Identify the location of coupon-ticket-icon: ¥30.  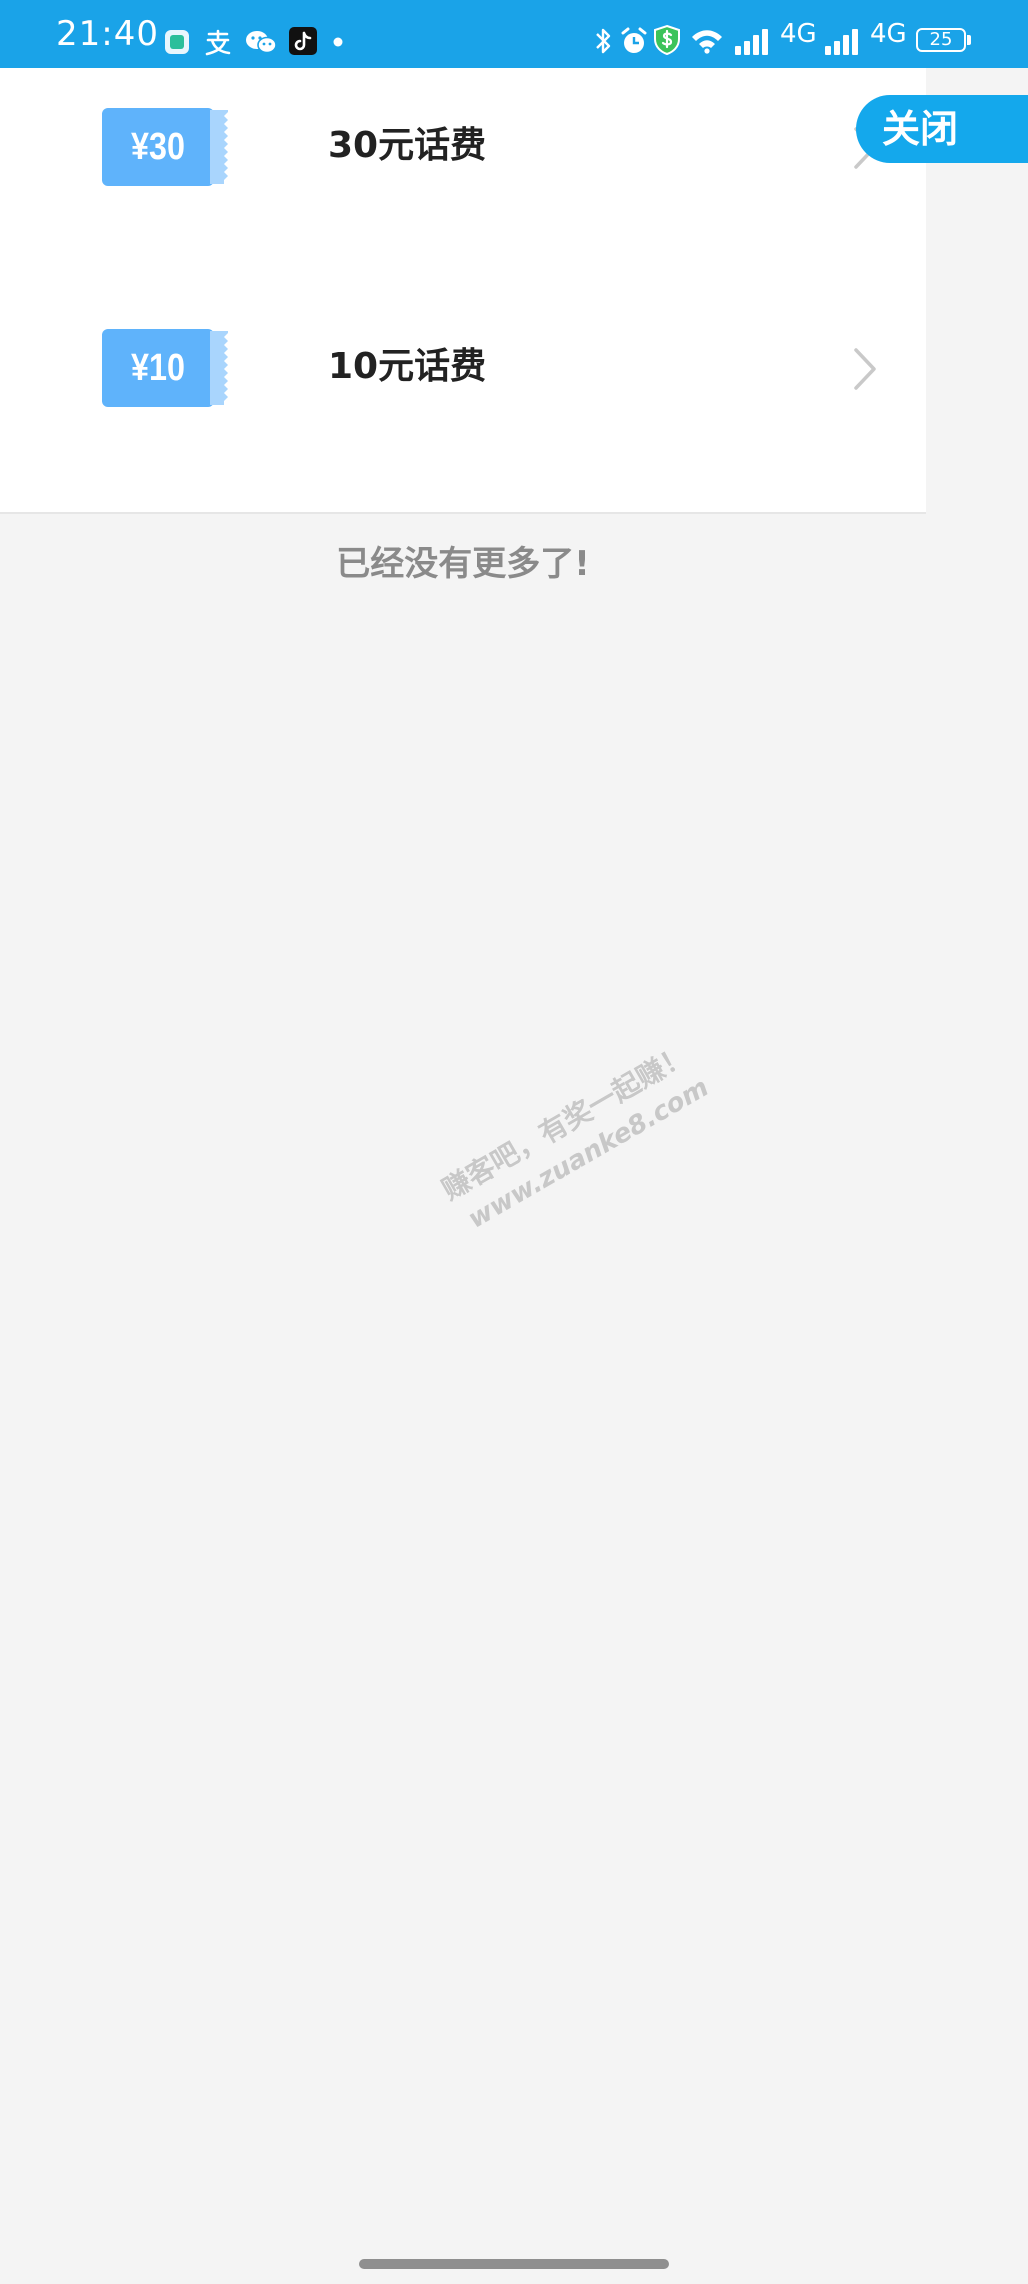
(166, 147).